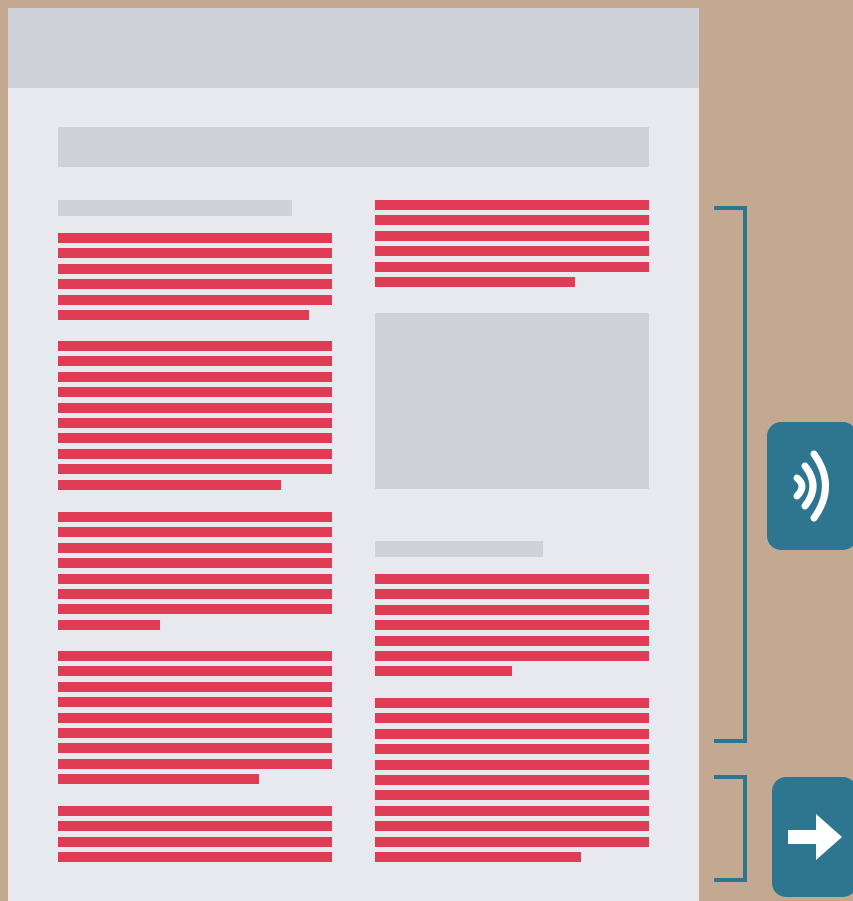 Image resolution: width=853 pixels, height=901 pixels. I want to click on audio-button, so click(810, 486).